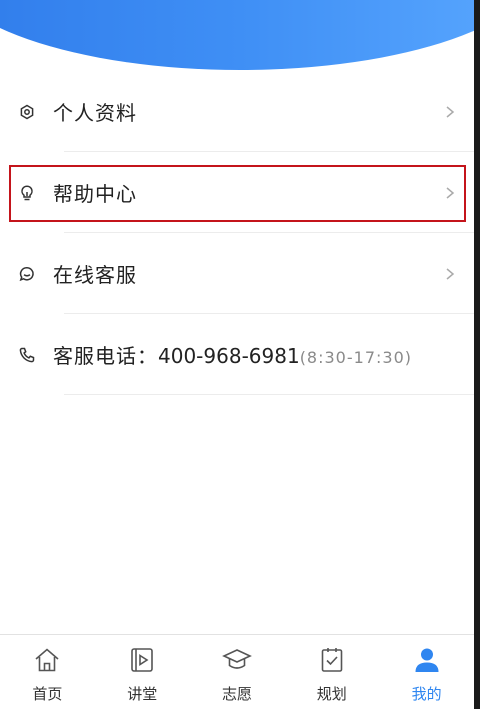  I want to click on menu-item-service-phone: 客服电话：400-968-6981(8:30-17:30), so click(237, 354).